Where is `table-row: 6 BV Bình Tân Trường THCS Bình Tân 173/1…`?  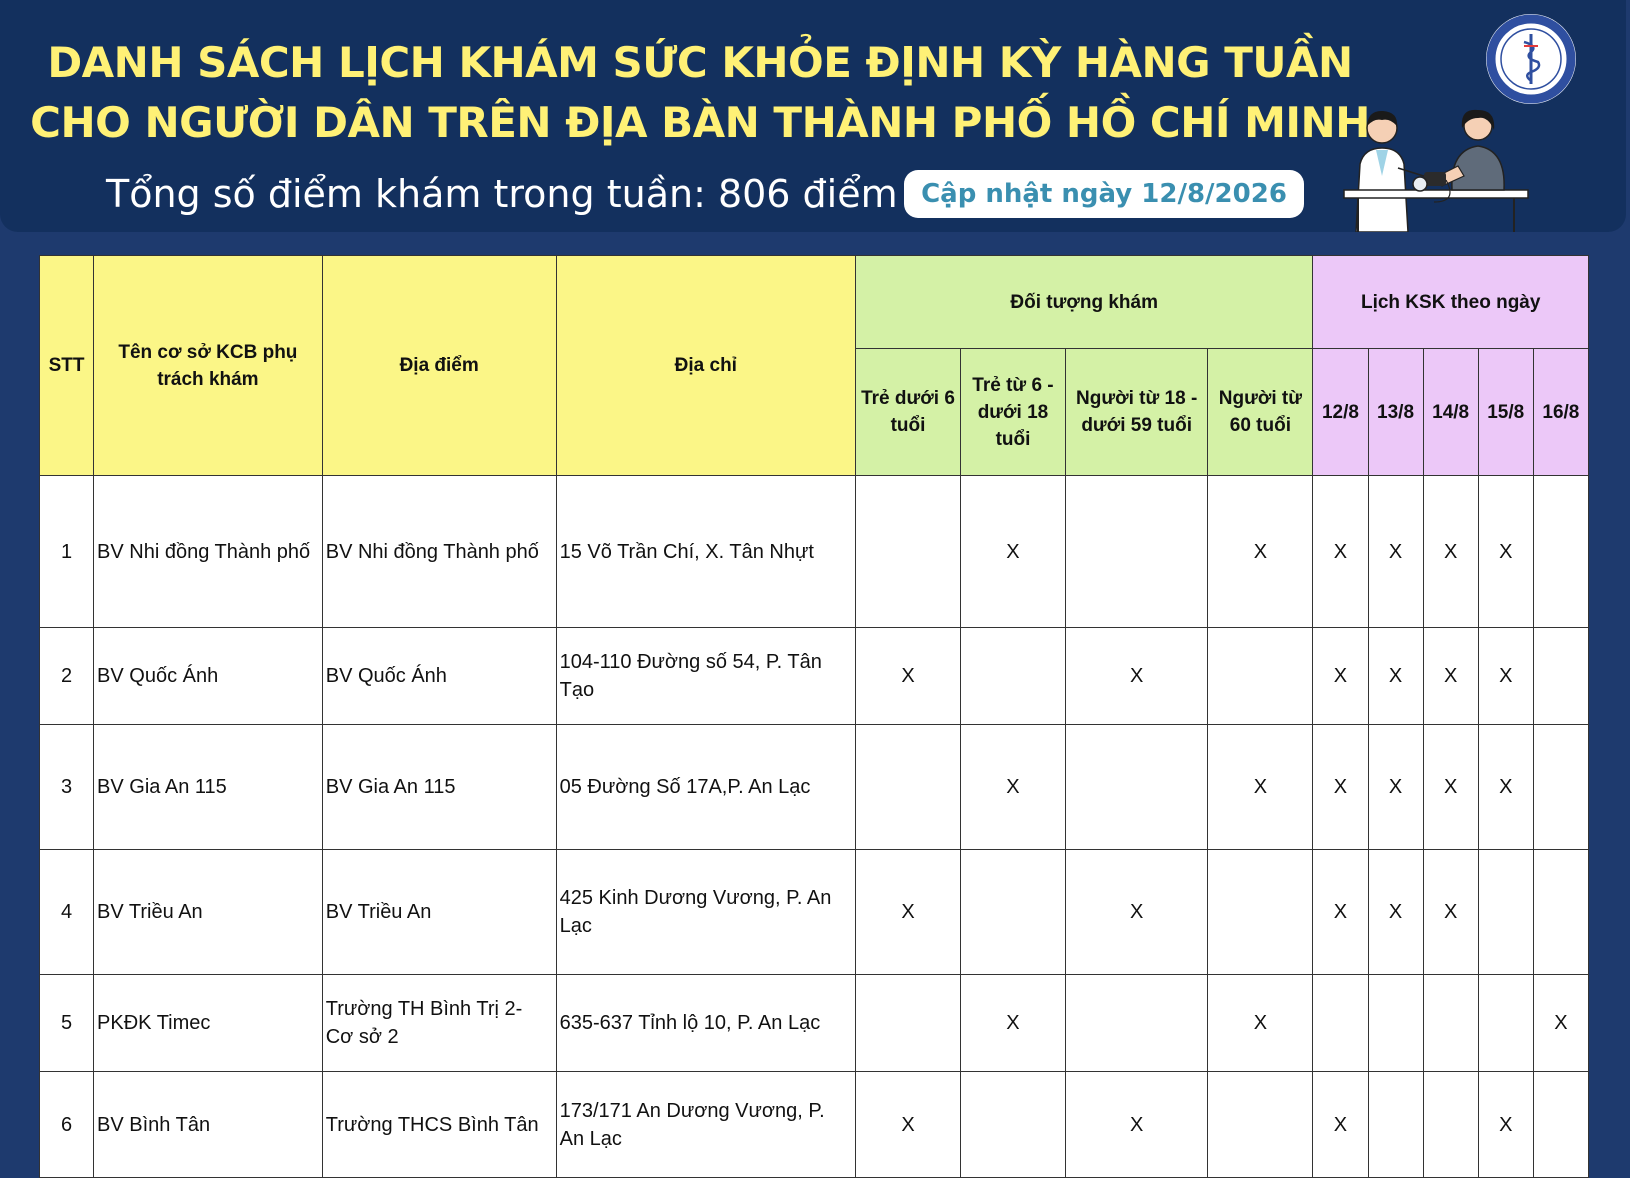 table-row: 6 BV Bình Tân Trường THCS Bình Tân 173/1… is located at coordinates (814, 1124).